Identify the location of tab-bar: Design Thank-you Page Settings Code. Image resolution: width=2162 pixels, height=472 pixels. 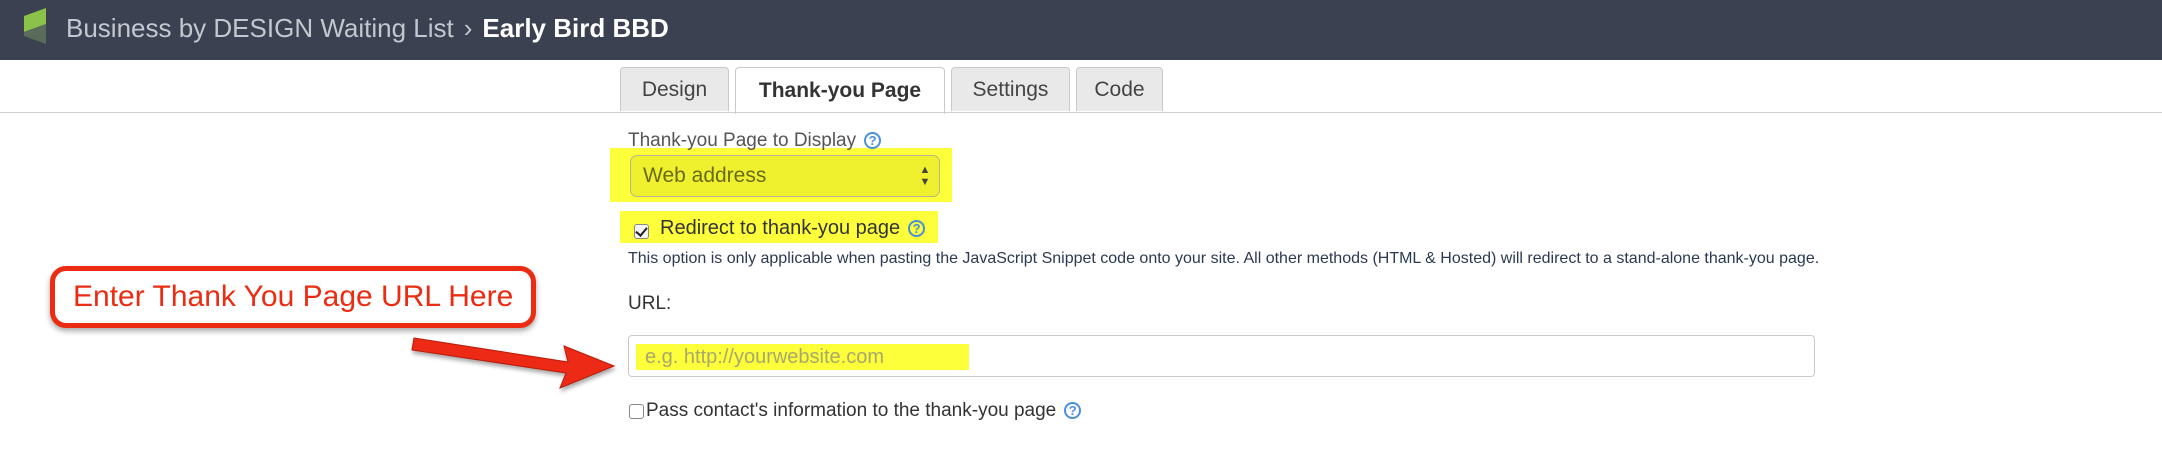
(891, 90).